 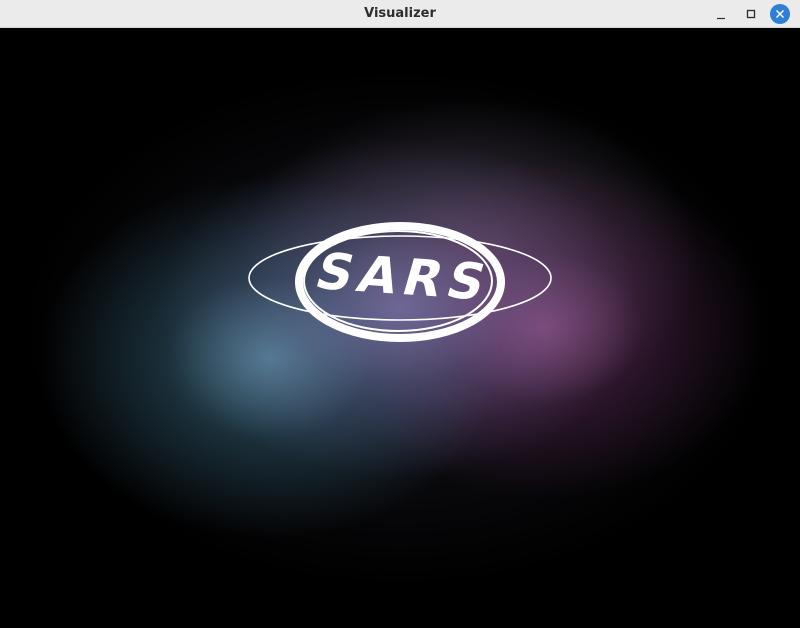 I want to click on title-bar: Visualizer, so click(x=400, y=14).